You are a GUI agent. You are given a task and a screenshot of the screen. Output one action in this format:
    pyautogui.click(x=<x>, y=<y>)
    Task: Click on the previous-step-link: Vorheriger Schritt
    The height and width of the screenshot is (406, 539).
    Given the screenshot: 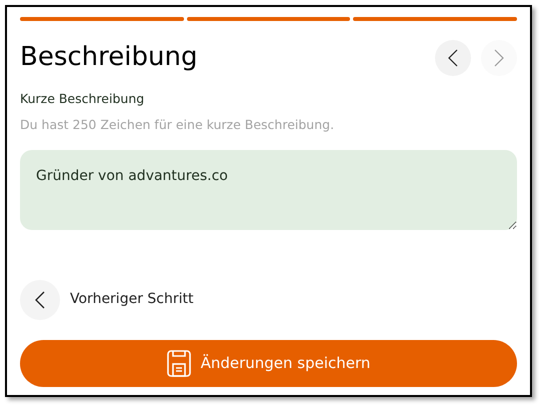 What is the action you would take?
    pyautogui.click(x=132, y=299)
    